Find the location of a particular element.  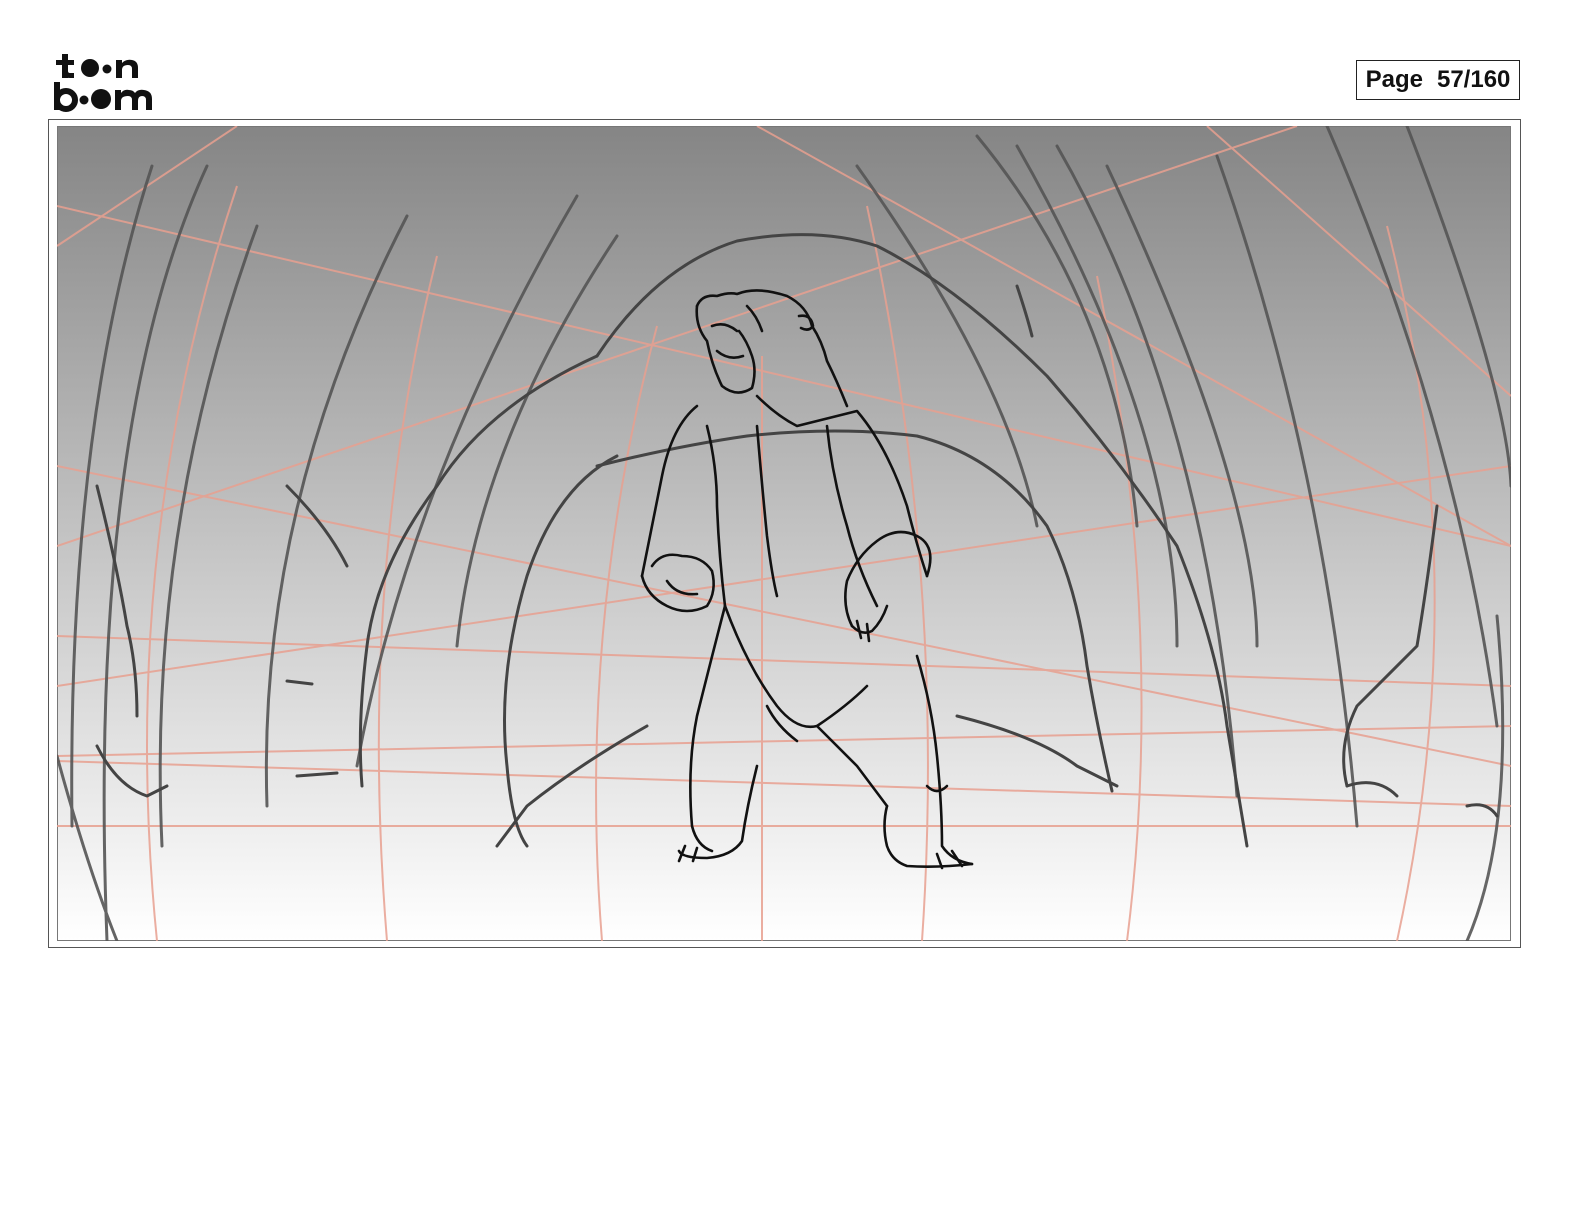

page-number: 57/160 is located at coordinates (1473, 79).